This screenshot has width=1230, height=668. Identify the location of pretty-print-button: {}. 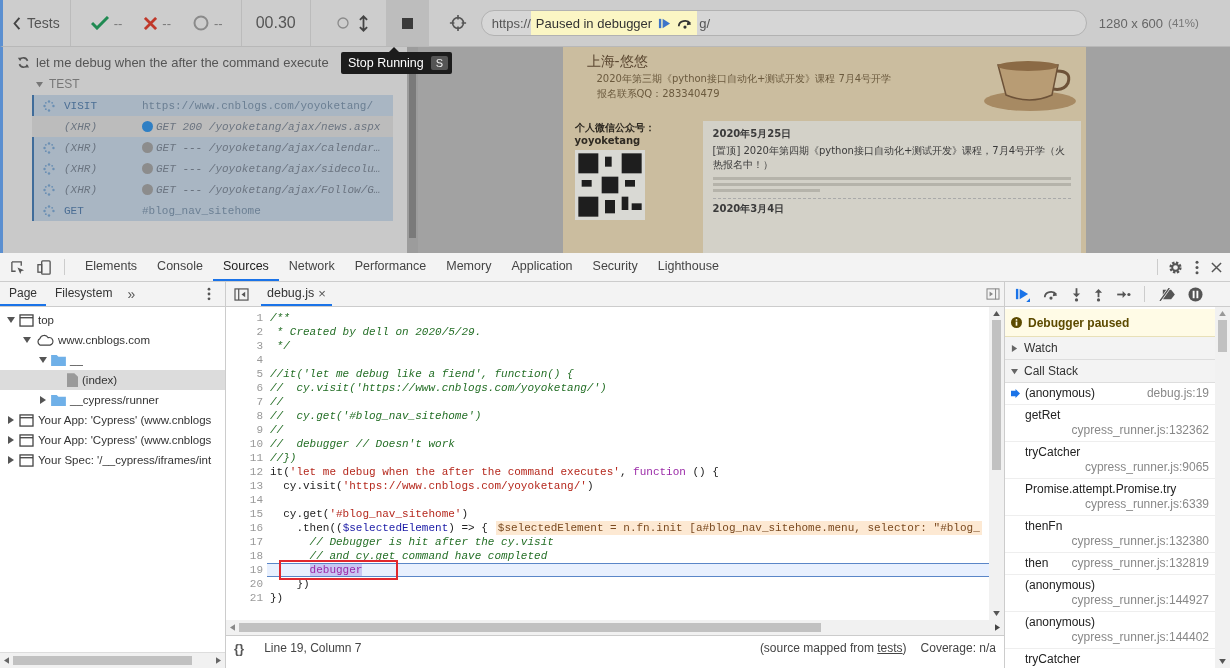
(239, 648).